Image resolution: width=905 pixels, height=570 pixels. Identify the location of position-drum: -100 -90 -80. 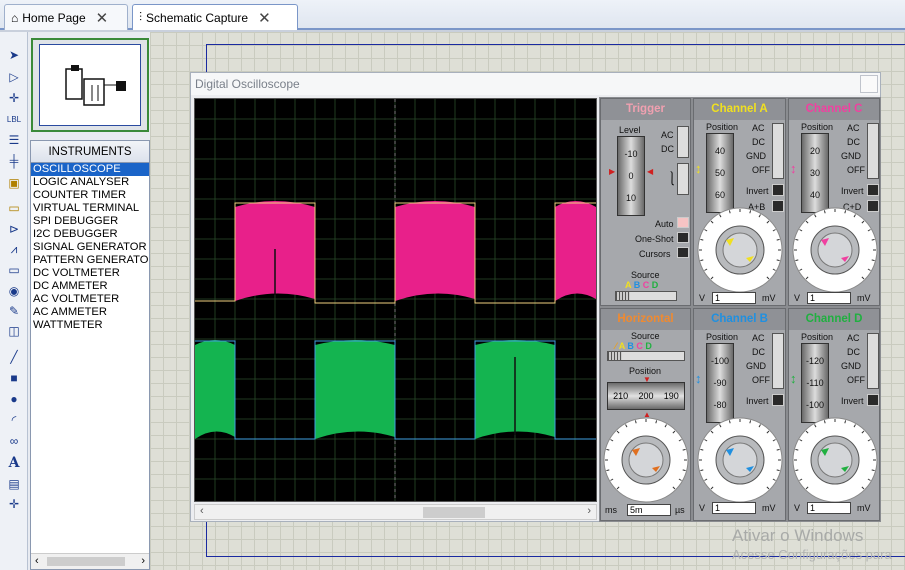
(720, 383).